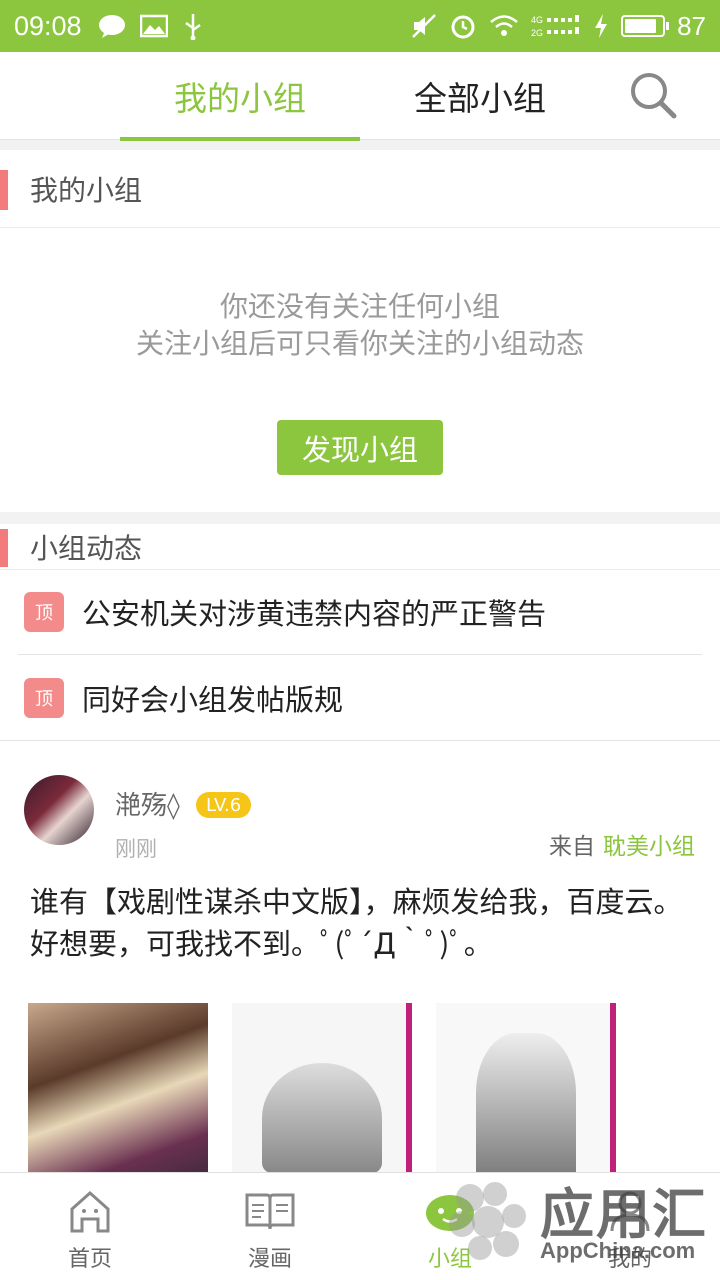 The width and height of the screenshot is (720, 1280). What do you see at coordinates (269, 1259) in the screenshot?
I see `nav-label: 漫画` at bounding box center [269, 1259].